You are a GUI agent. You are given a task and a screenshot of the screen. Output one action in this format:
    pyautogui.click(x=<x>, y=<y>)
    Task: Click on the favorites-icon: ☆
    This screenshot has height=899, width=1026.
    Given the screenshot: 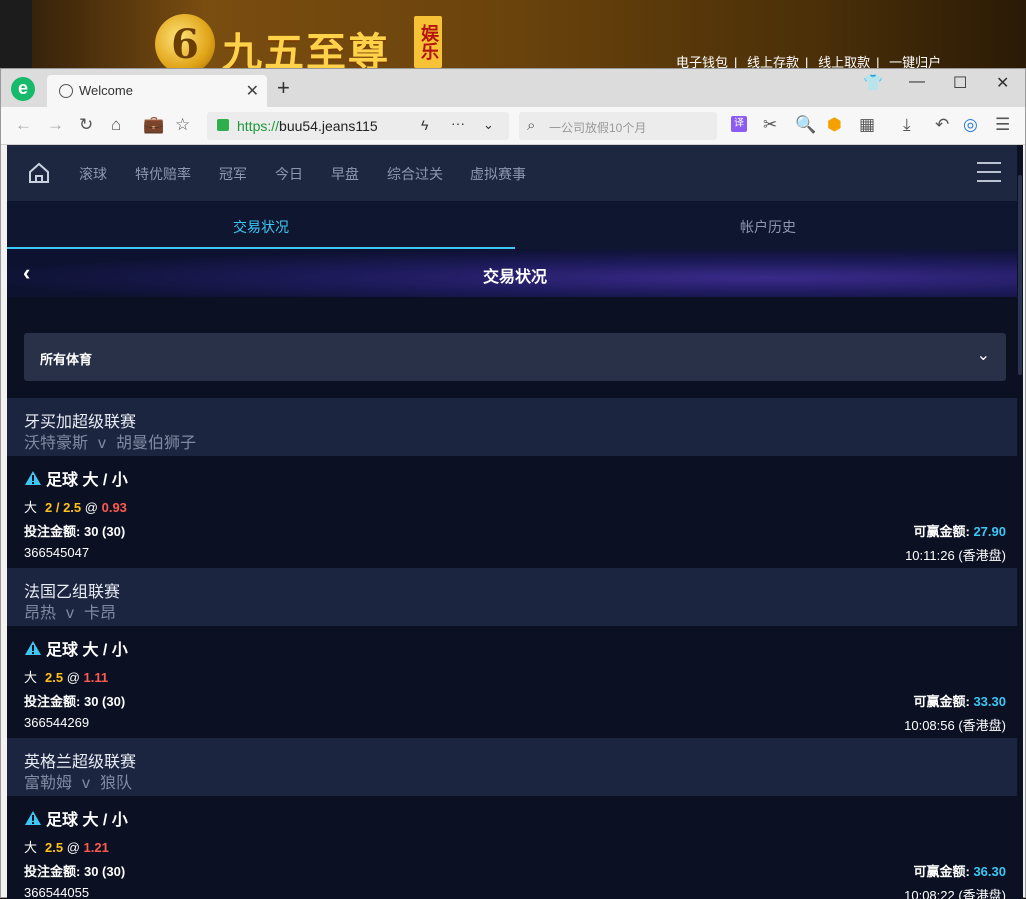 What is the action you would take?
    pyautogui.click(x=182, y=125)
    